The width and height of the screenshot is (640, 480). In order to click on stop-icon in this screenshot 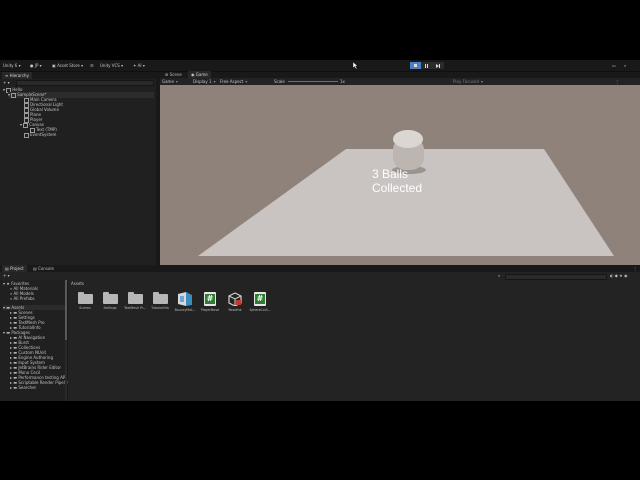, I will do `click(416, 65)`.